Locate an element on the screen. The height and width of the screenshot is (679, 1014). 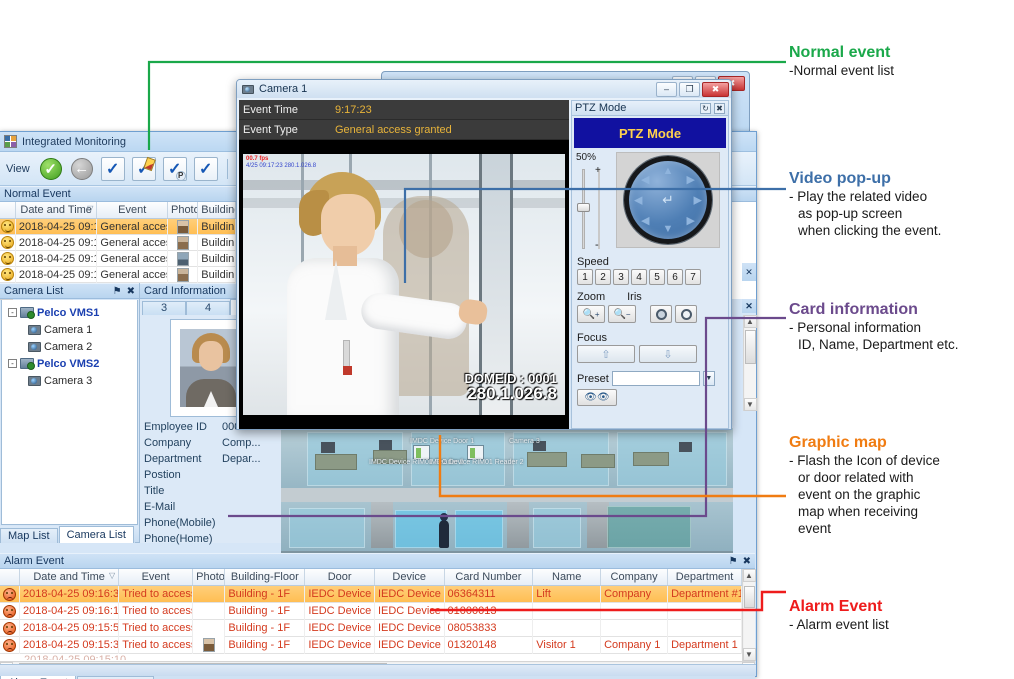
video-window-titlebar: Camera 1 – ❐ ✖ is located at coordinates (484, 89).